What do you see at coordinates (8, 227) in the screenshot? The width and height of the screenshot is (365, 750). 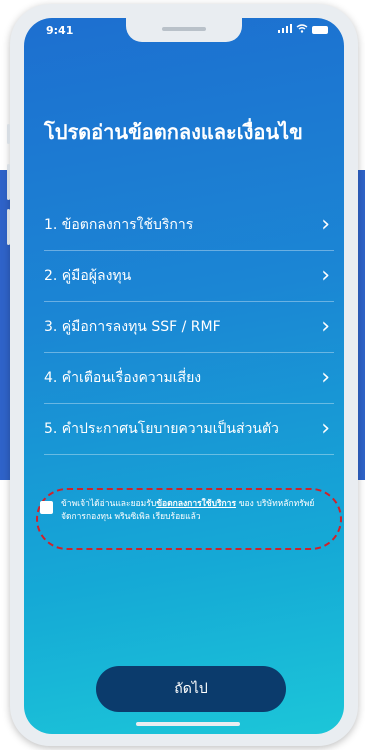 I see `volume-down-button` at bounding box center [8, 227].